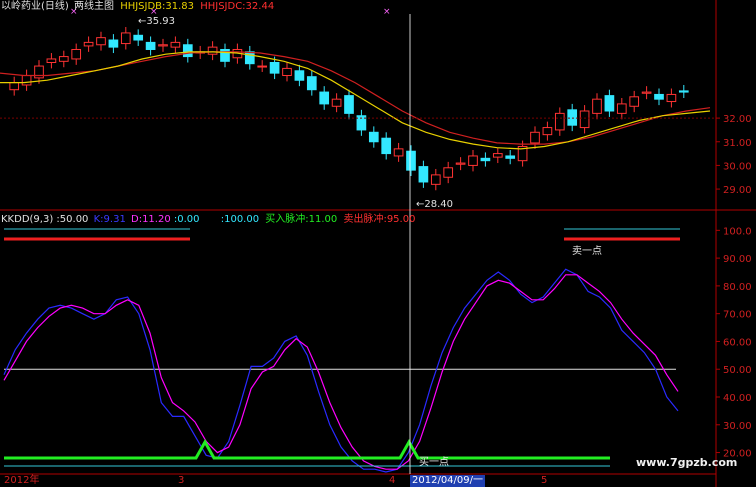 The width and height of the screenshot is (756, 487). I want to click on d-label: D:11.20, so click(151, 219).